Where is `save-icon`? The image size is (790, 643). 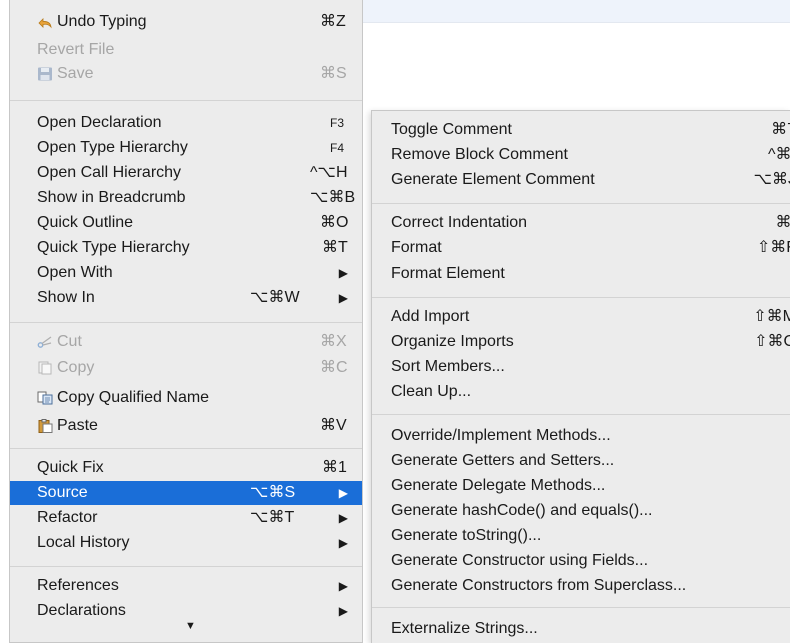 save-icon is located at coordinates (45, 74).